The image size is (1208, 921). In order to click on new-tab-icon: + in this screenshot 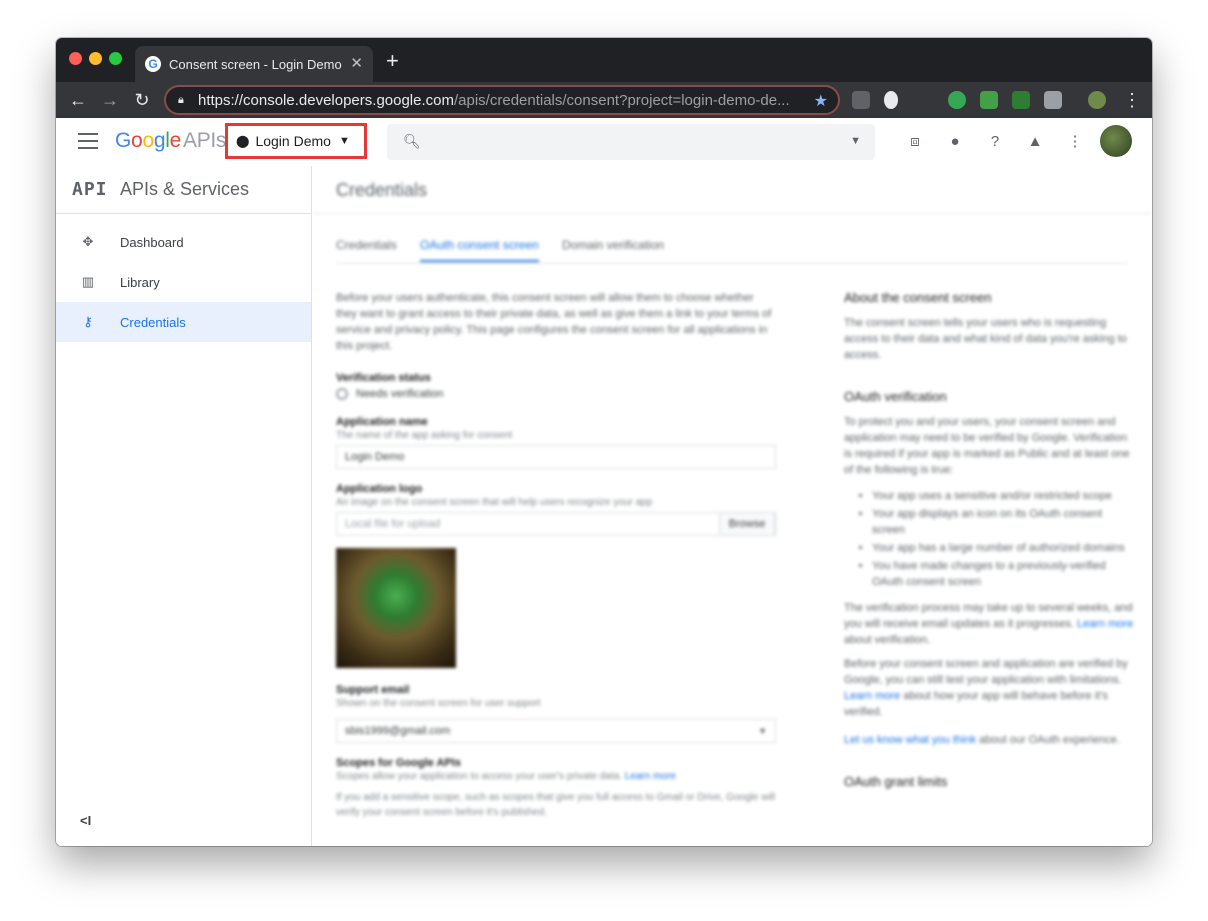, I will do `click(392, 61)`.